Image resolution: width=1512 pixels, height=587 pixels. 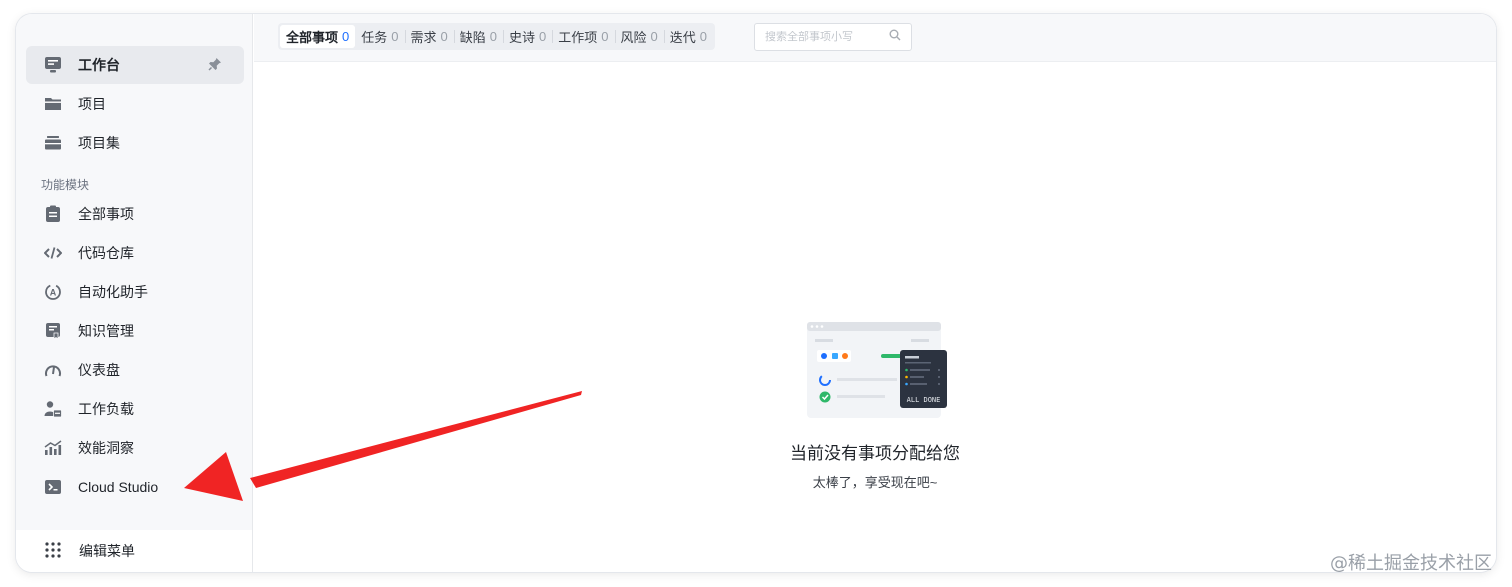 What do you see at coordinates (106, 214) in the screenshot?
I see `sidebar-item-label: 全部事项` at bounding box center [106, 214].